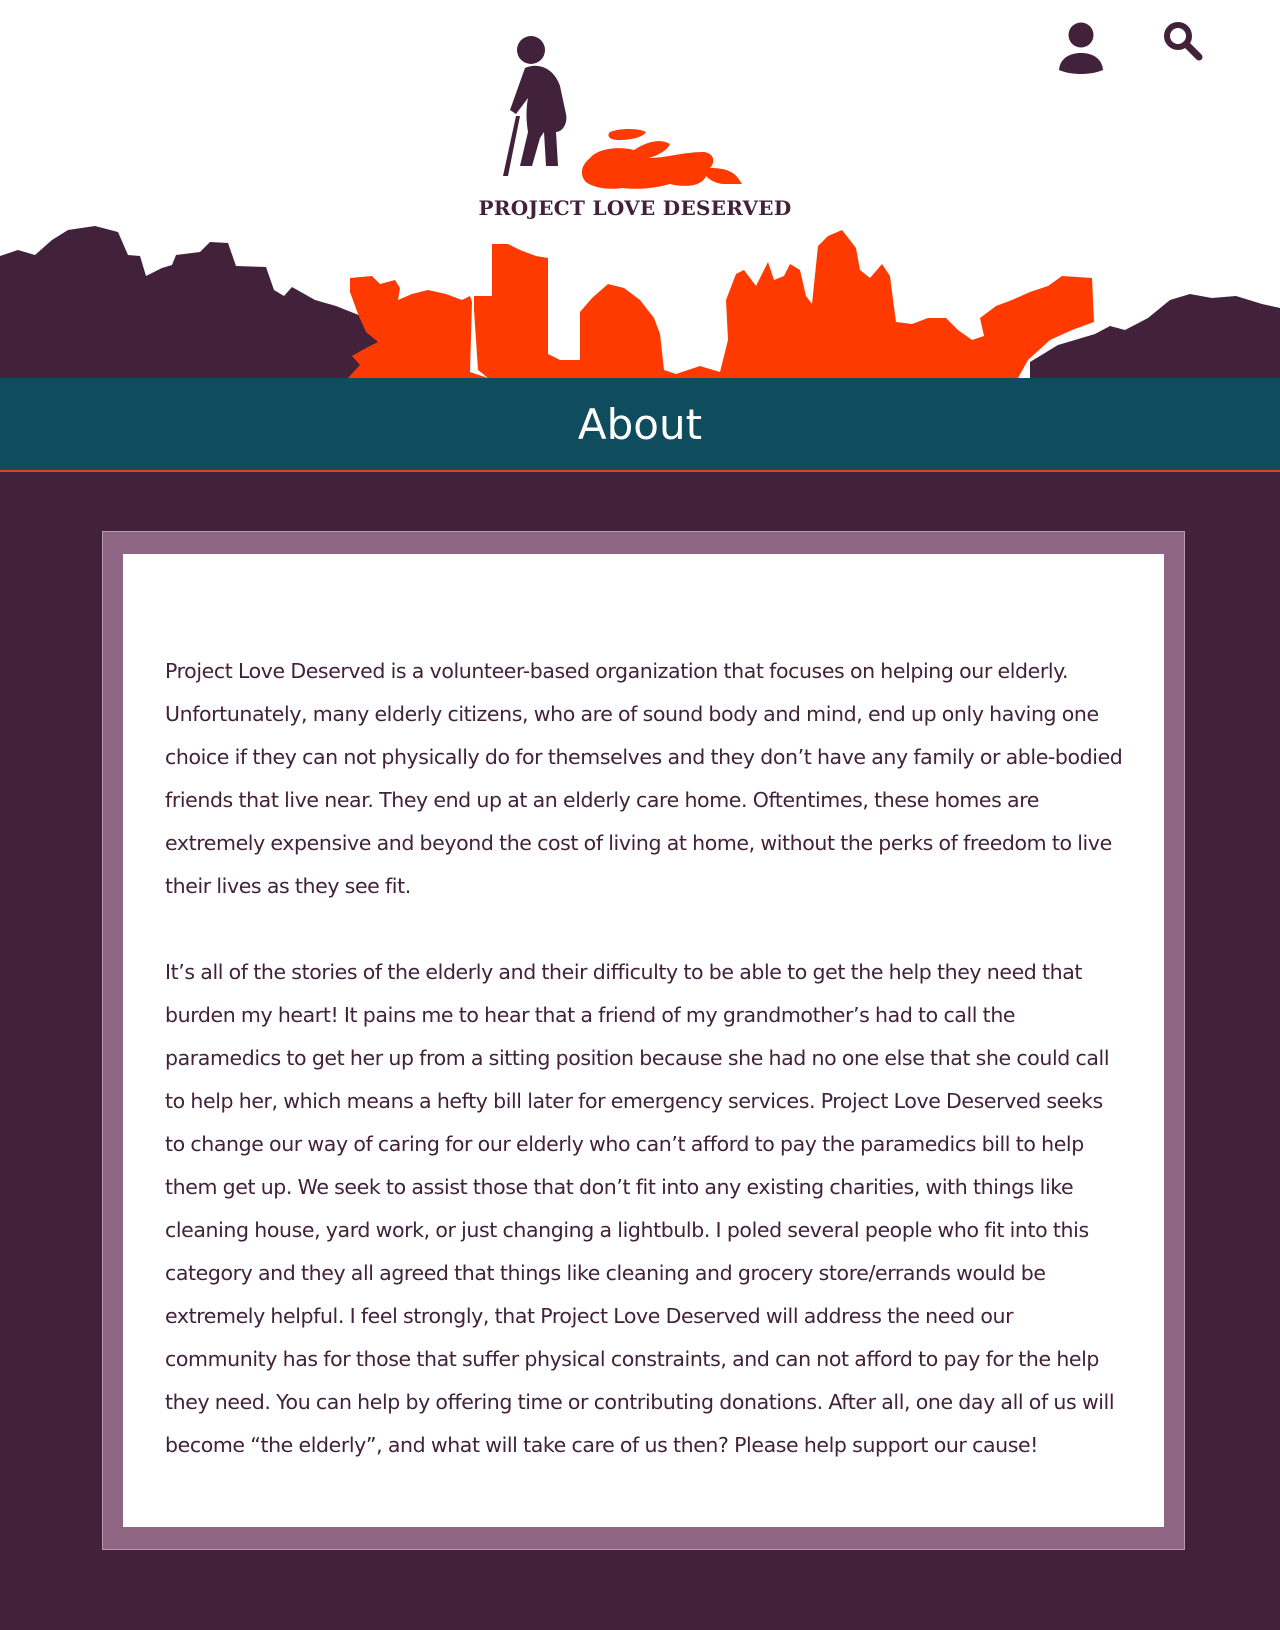 Image resolution: width=1280 pixels, height=1630 pixels. I want to click on page-title-bar: About, so click(640, 425).